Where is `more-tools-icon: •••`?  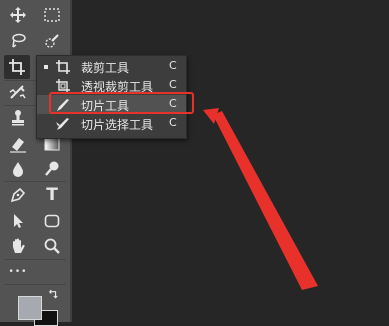
more-tools-icon: ••• is located at coordinates (18, 272).